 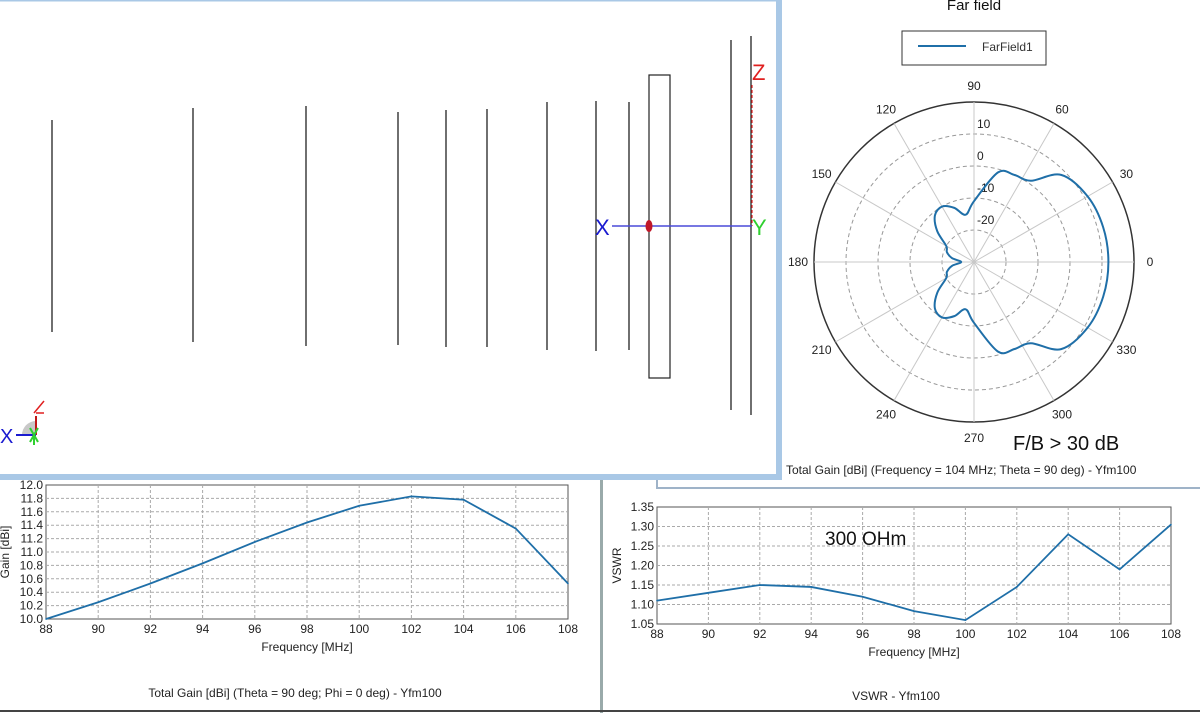 I want to click on y-tick-label: 10.6, so click(x=32, y=579).